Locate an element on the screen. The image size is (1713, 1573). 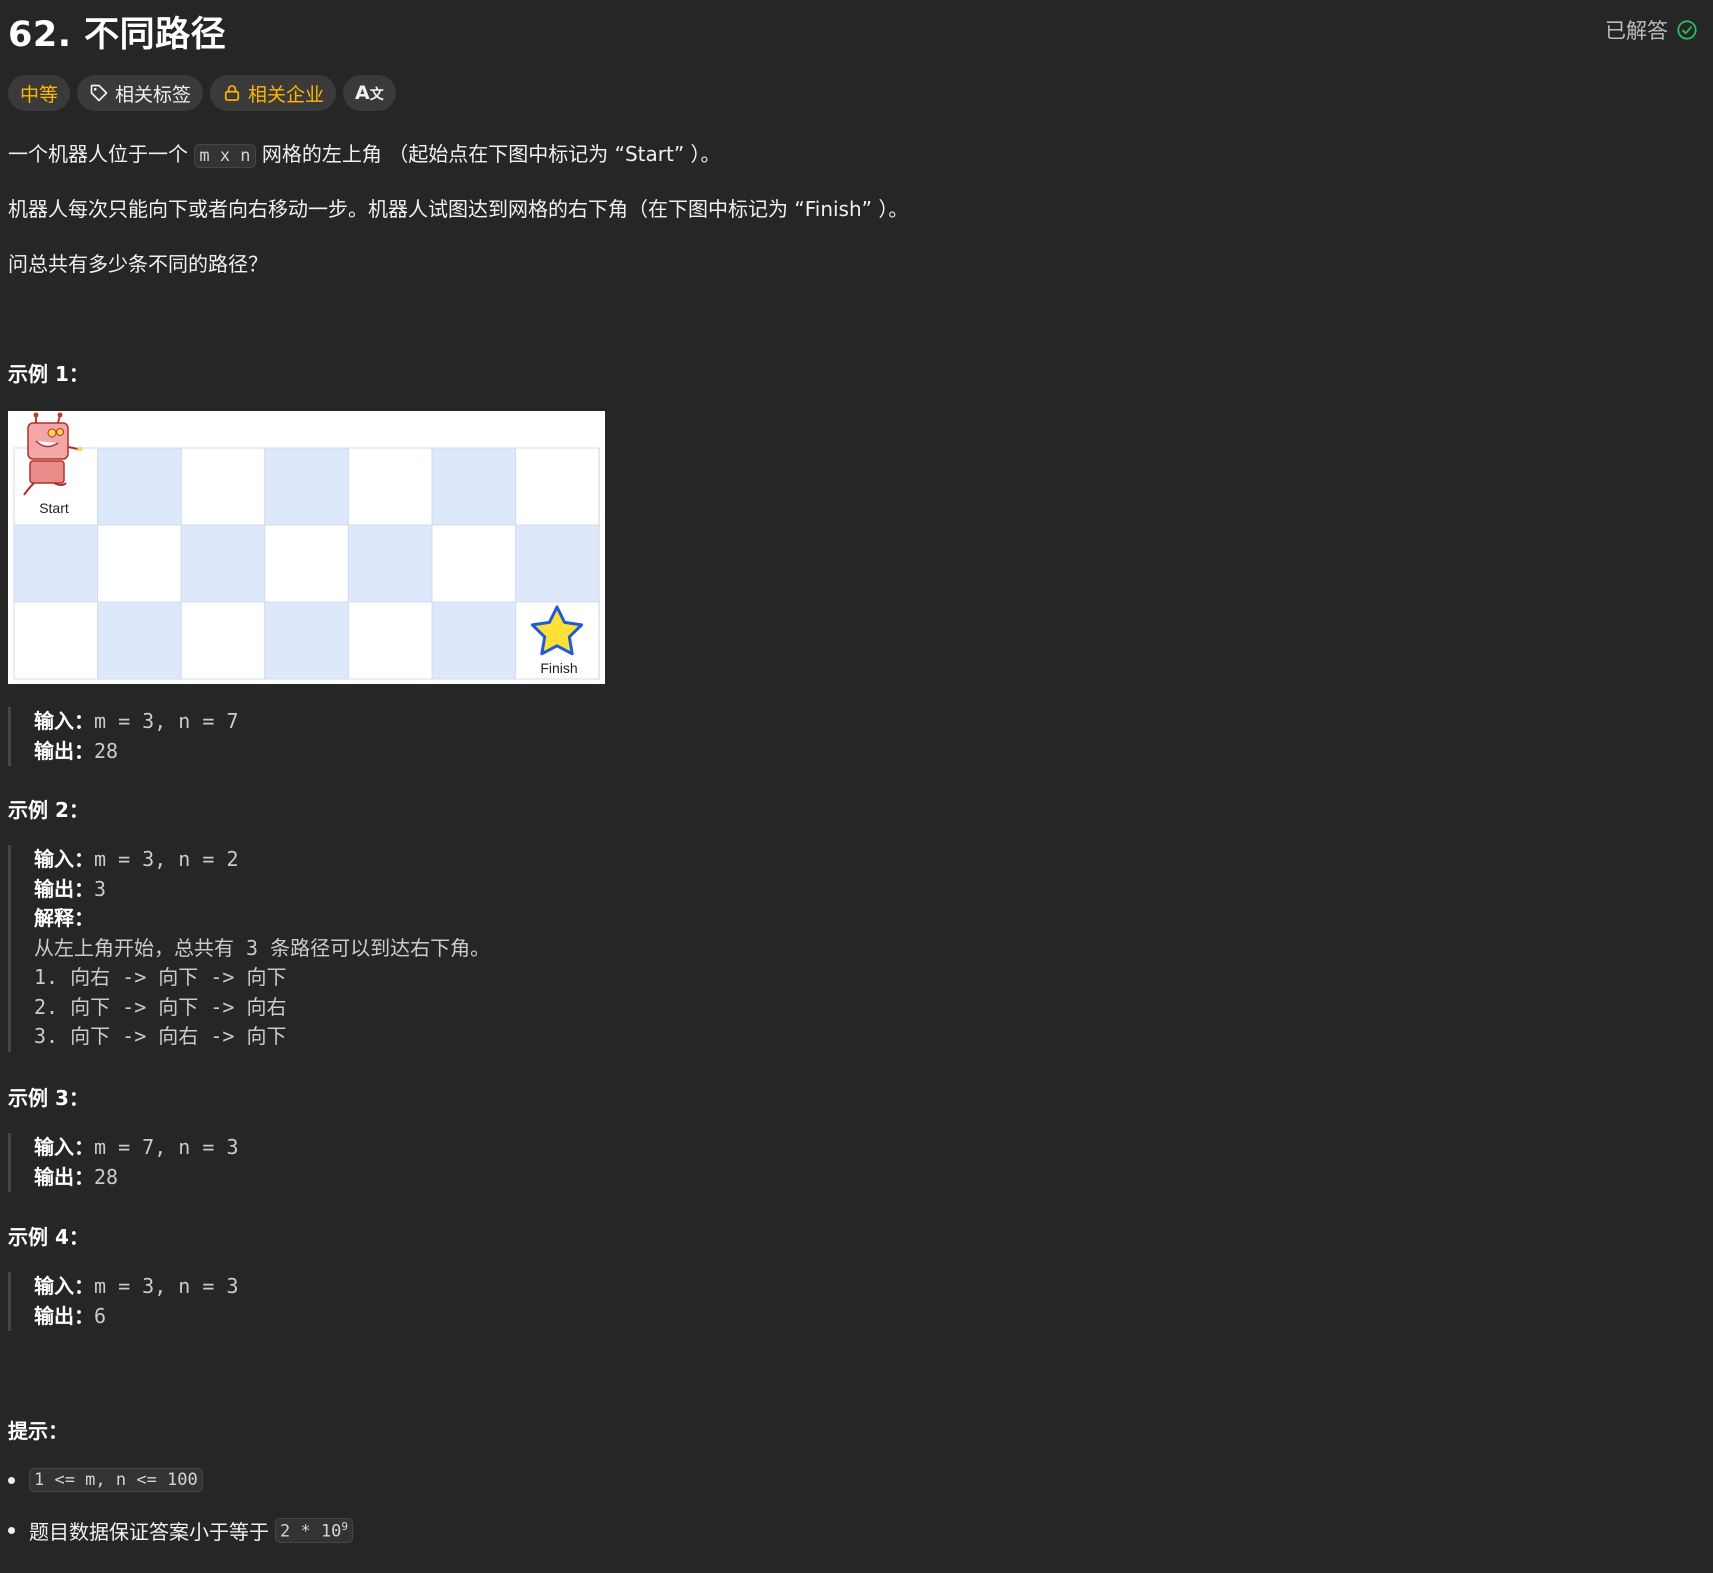
robot-grid-figure: Start Finish is located at coordinates (306, 547).